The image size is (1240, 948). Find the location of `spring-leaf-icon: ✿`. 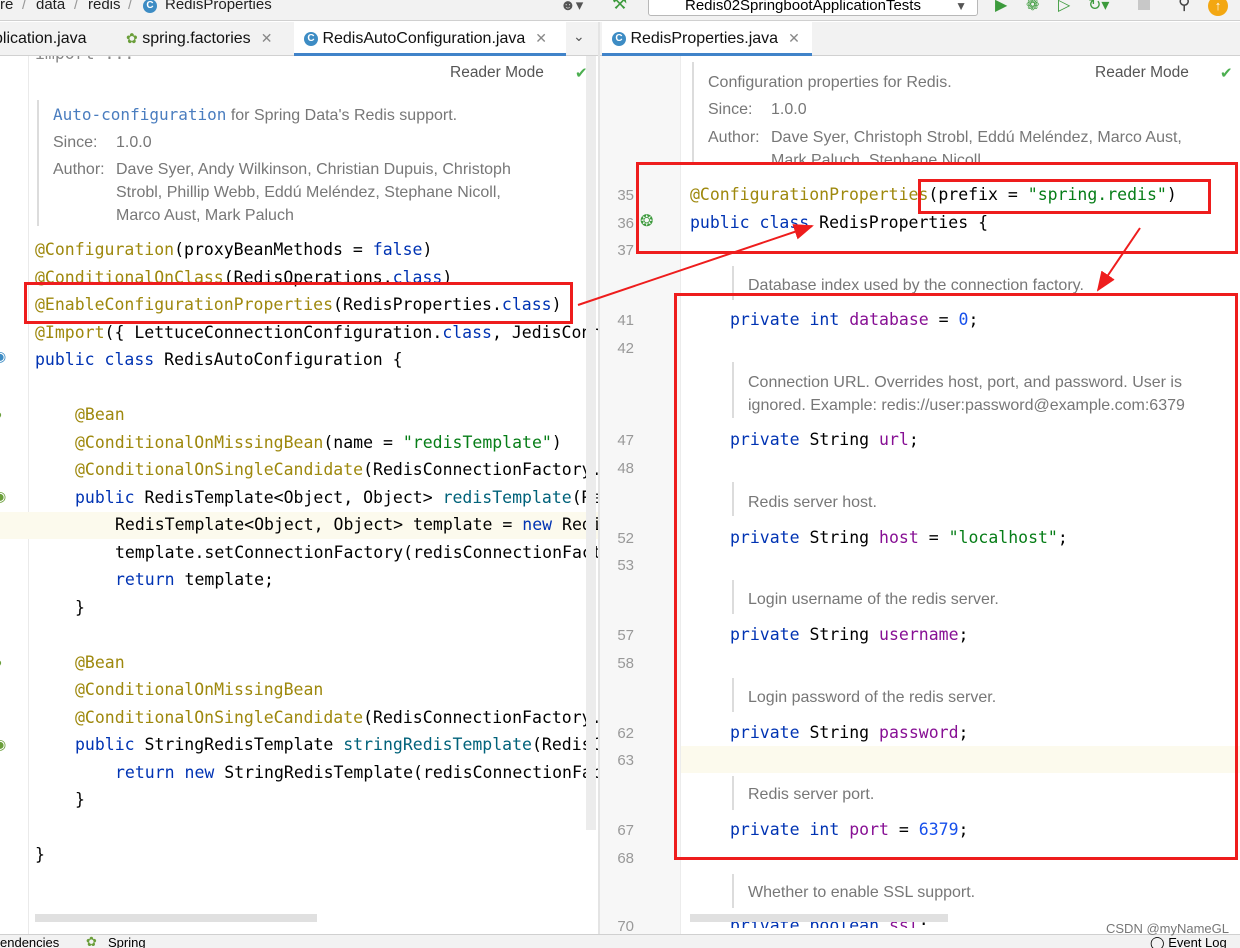

spring-leaf-icon: ✿ is located at coordinates (91, 941).